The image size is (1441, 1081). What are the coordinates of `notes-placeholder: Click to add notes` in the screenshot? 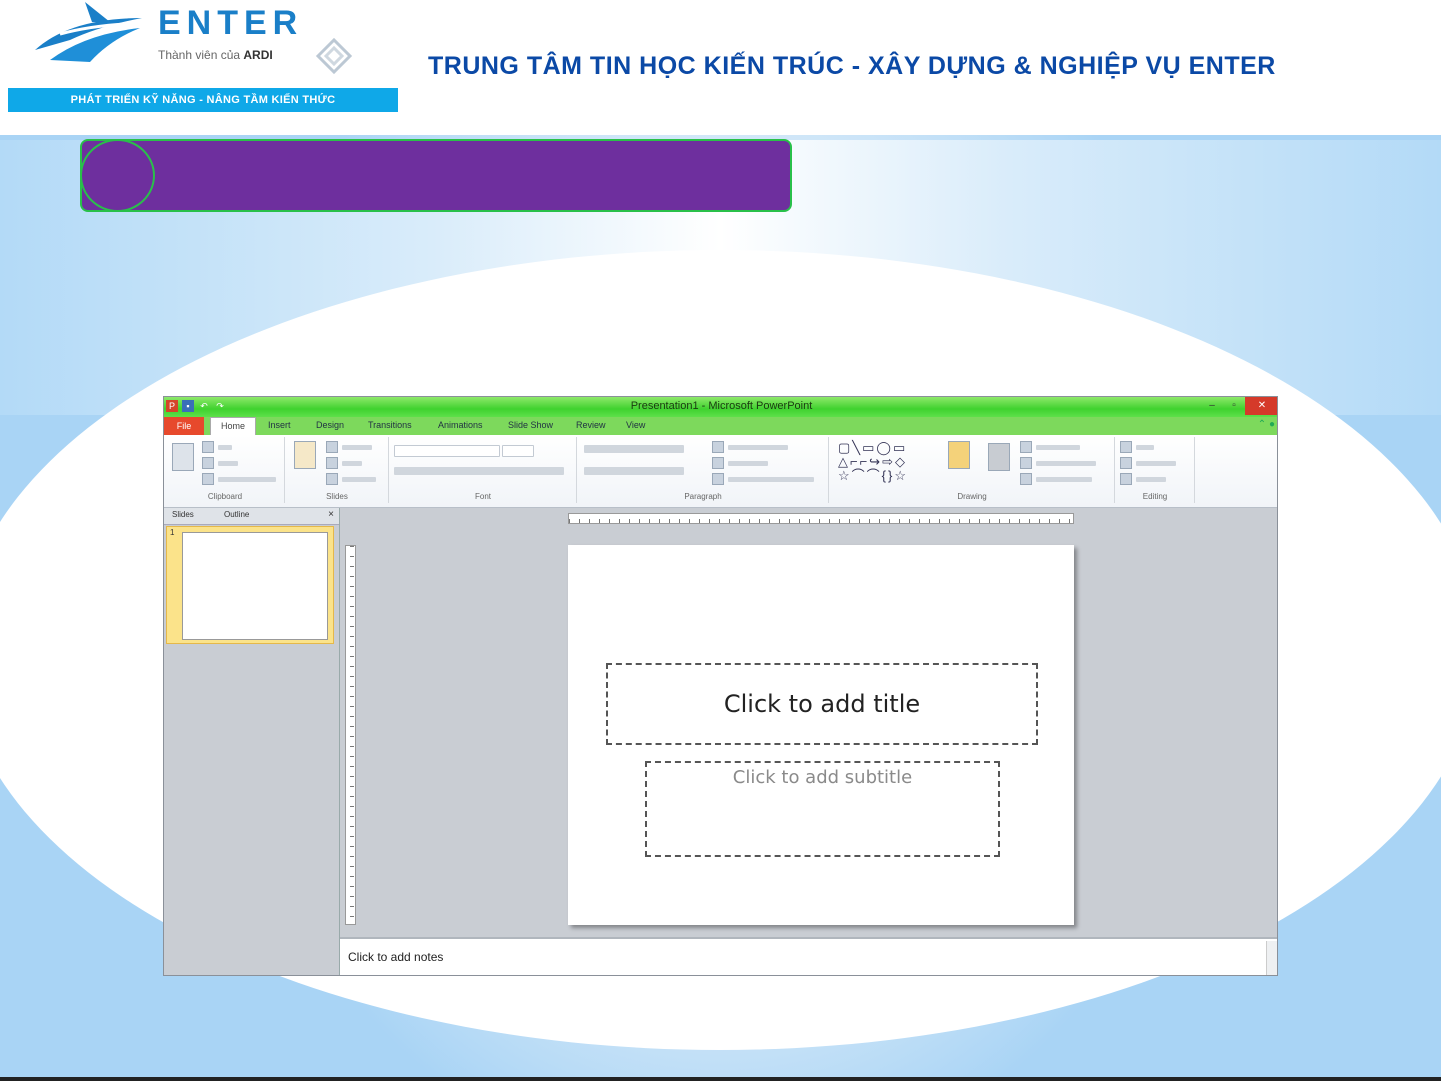 It's located at (395, 957).